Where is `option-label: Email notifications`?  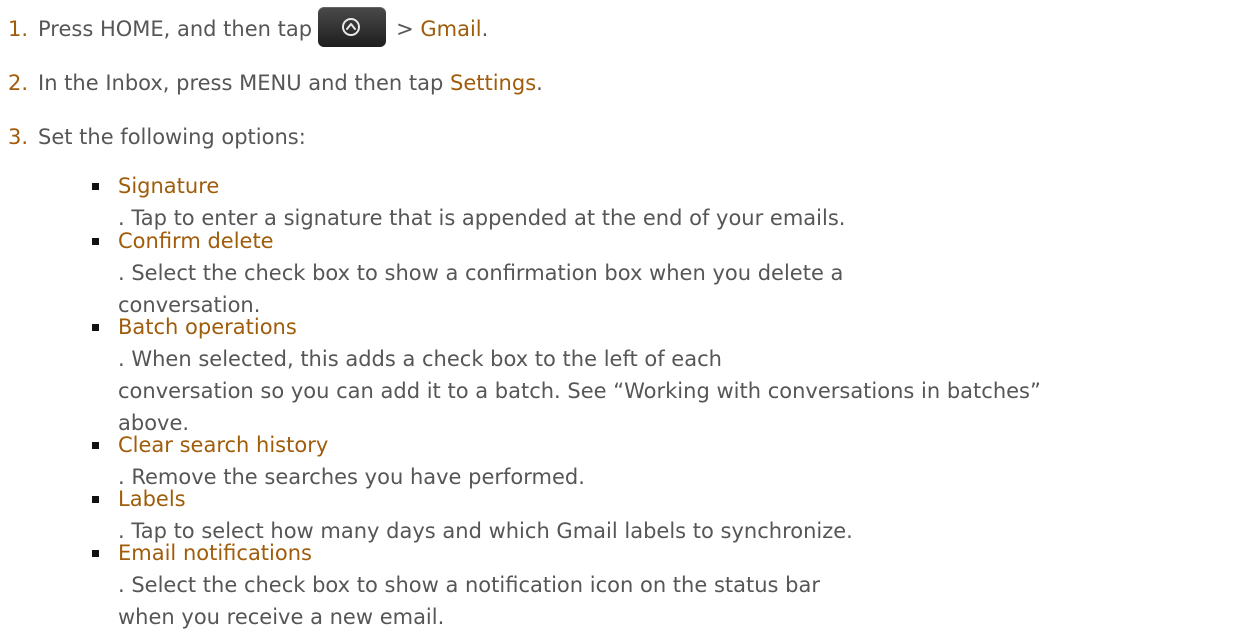
option-label: Email notifications is located at coordinates (215, 553).